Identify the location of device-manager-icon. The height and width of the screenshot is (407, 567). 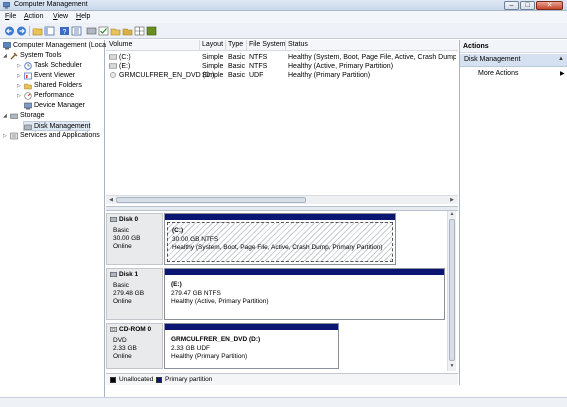
(28, 106).